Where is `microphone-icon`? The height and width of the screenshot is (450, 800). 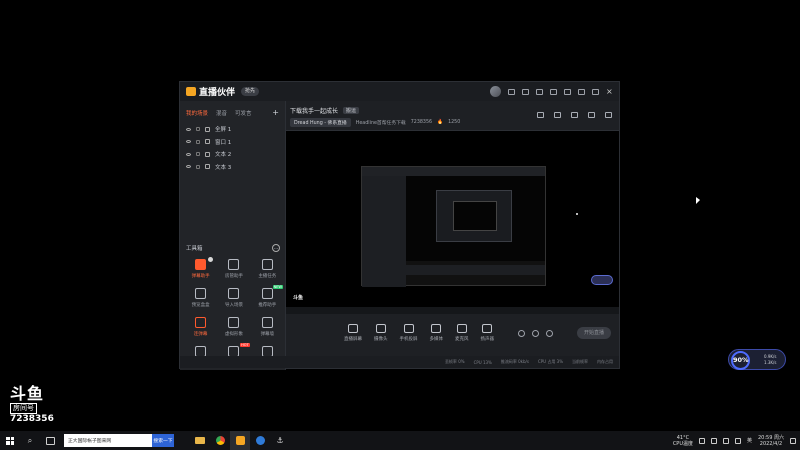
microphone-icon is located at coordinates (461, 328).